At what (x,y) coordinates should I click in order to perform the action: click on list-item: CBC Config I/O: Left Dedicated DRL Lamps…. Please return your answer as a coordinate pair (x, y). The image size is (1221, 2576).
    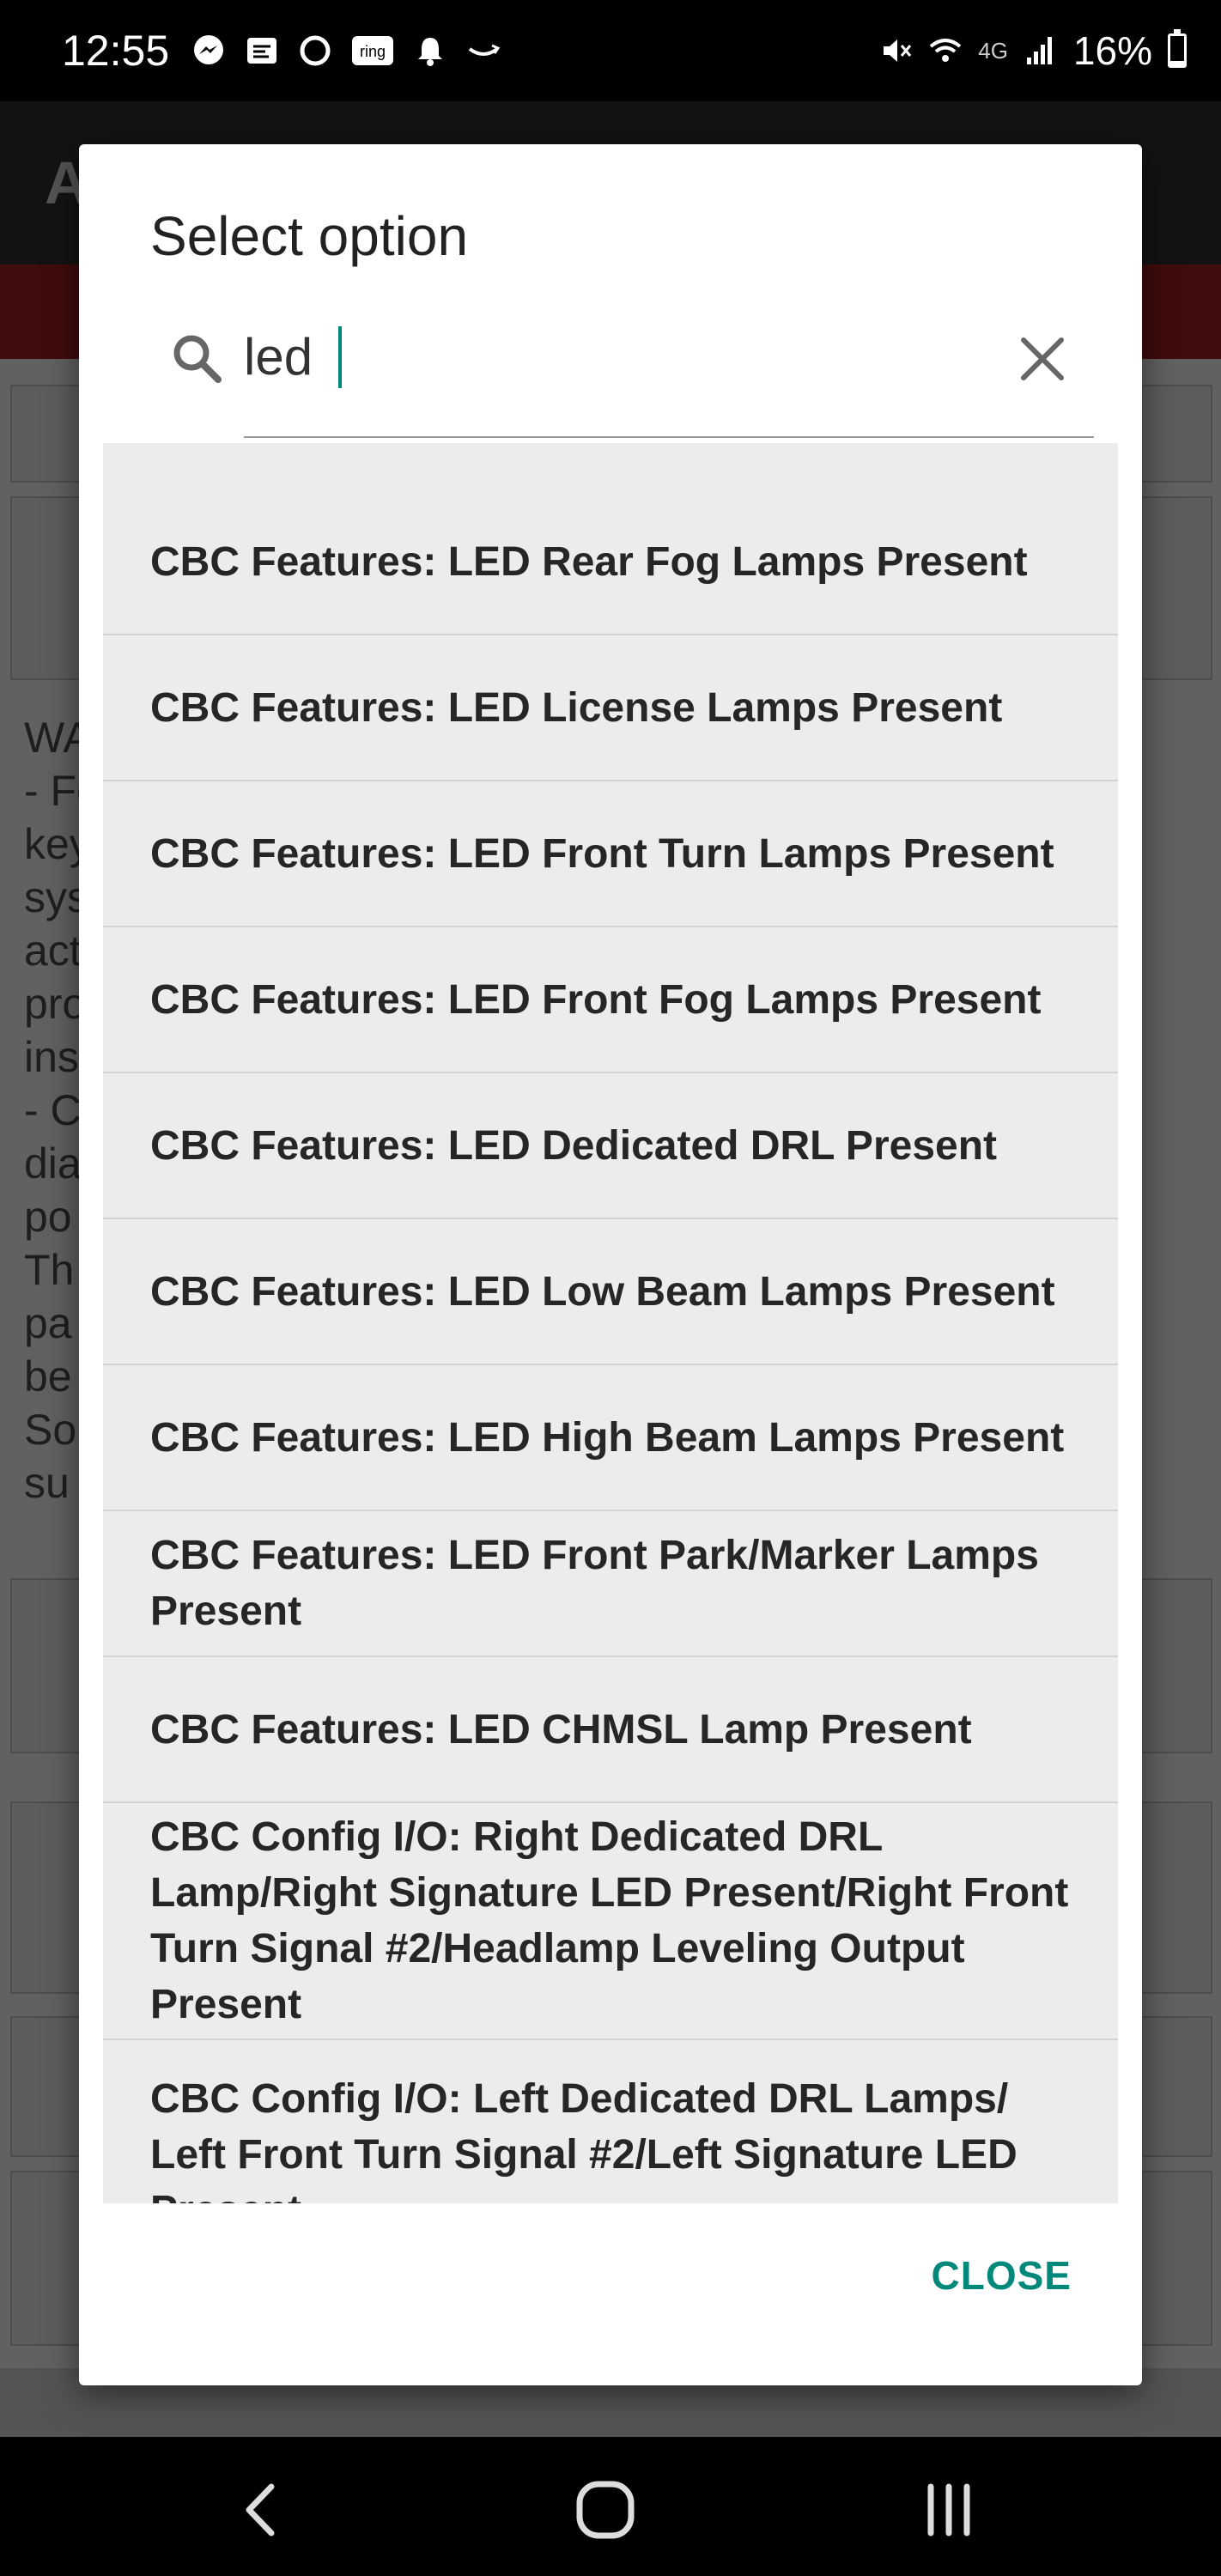
    Looking at the image, I should click on (610, 2121).